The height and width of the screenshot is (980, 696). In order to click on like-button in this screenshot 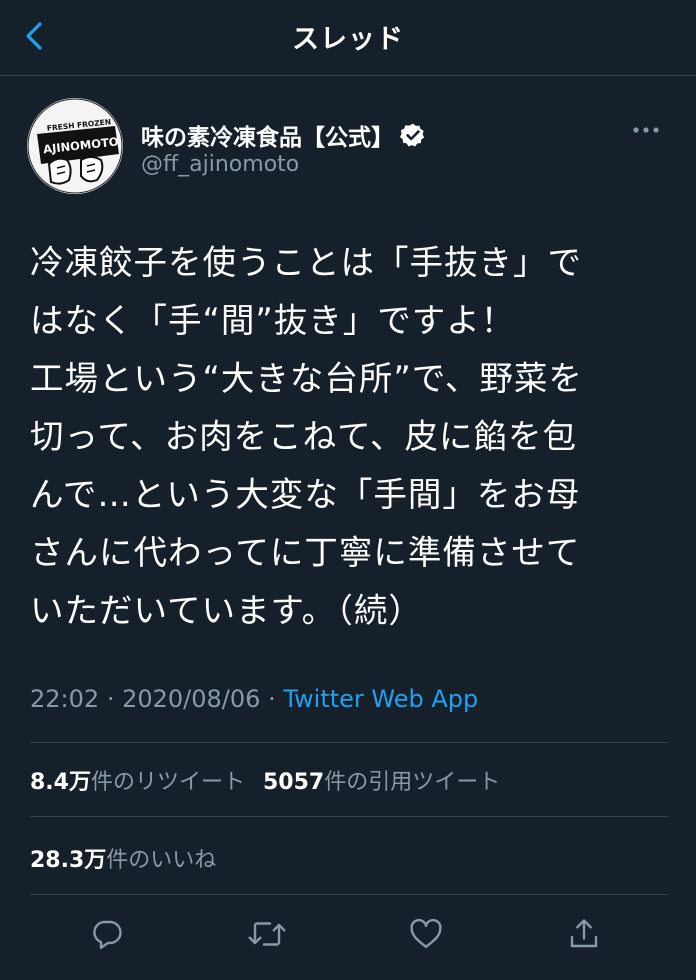, I will do `click(426, 934)`.